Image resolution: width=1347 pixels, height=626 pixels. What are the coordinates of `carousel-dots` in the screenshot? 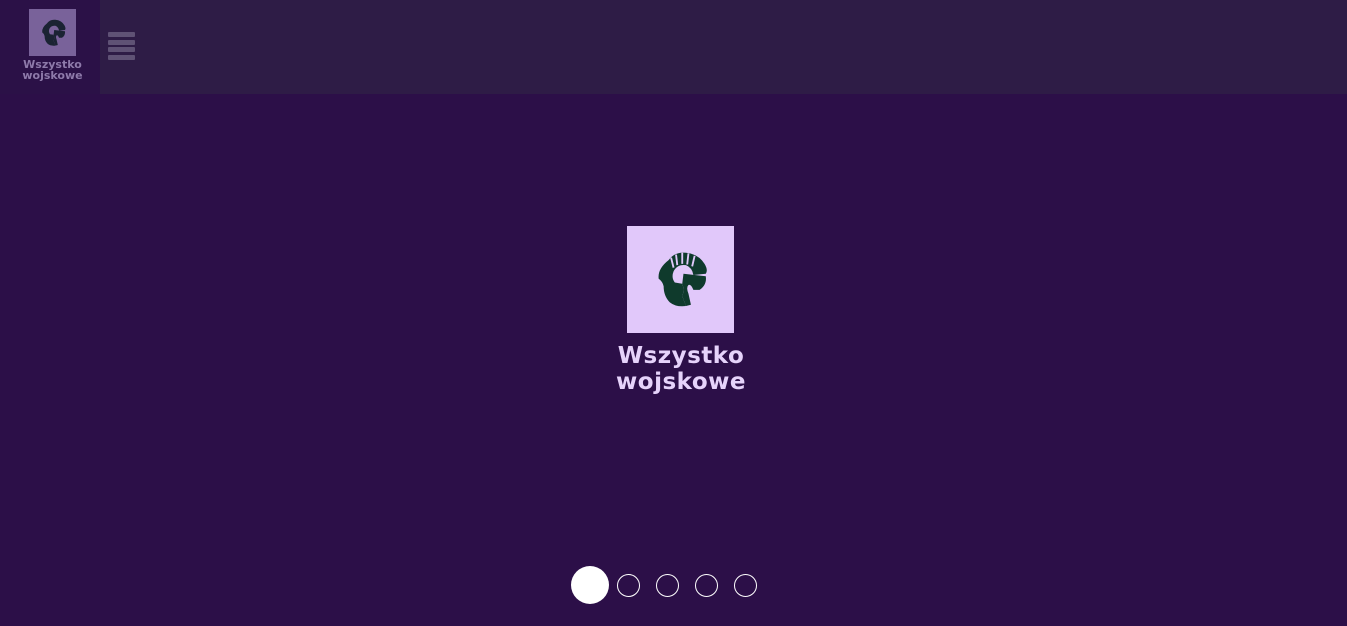 It's located at (664, 585).